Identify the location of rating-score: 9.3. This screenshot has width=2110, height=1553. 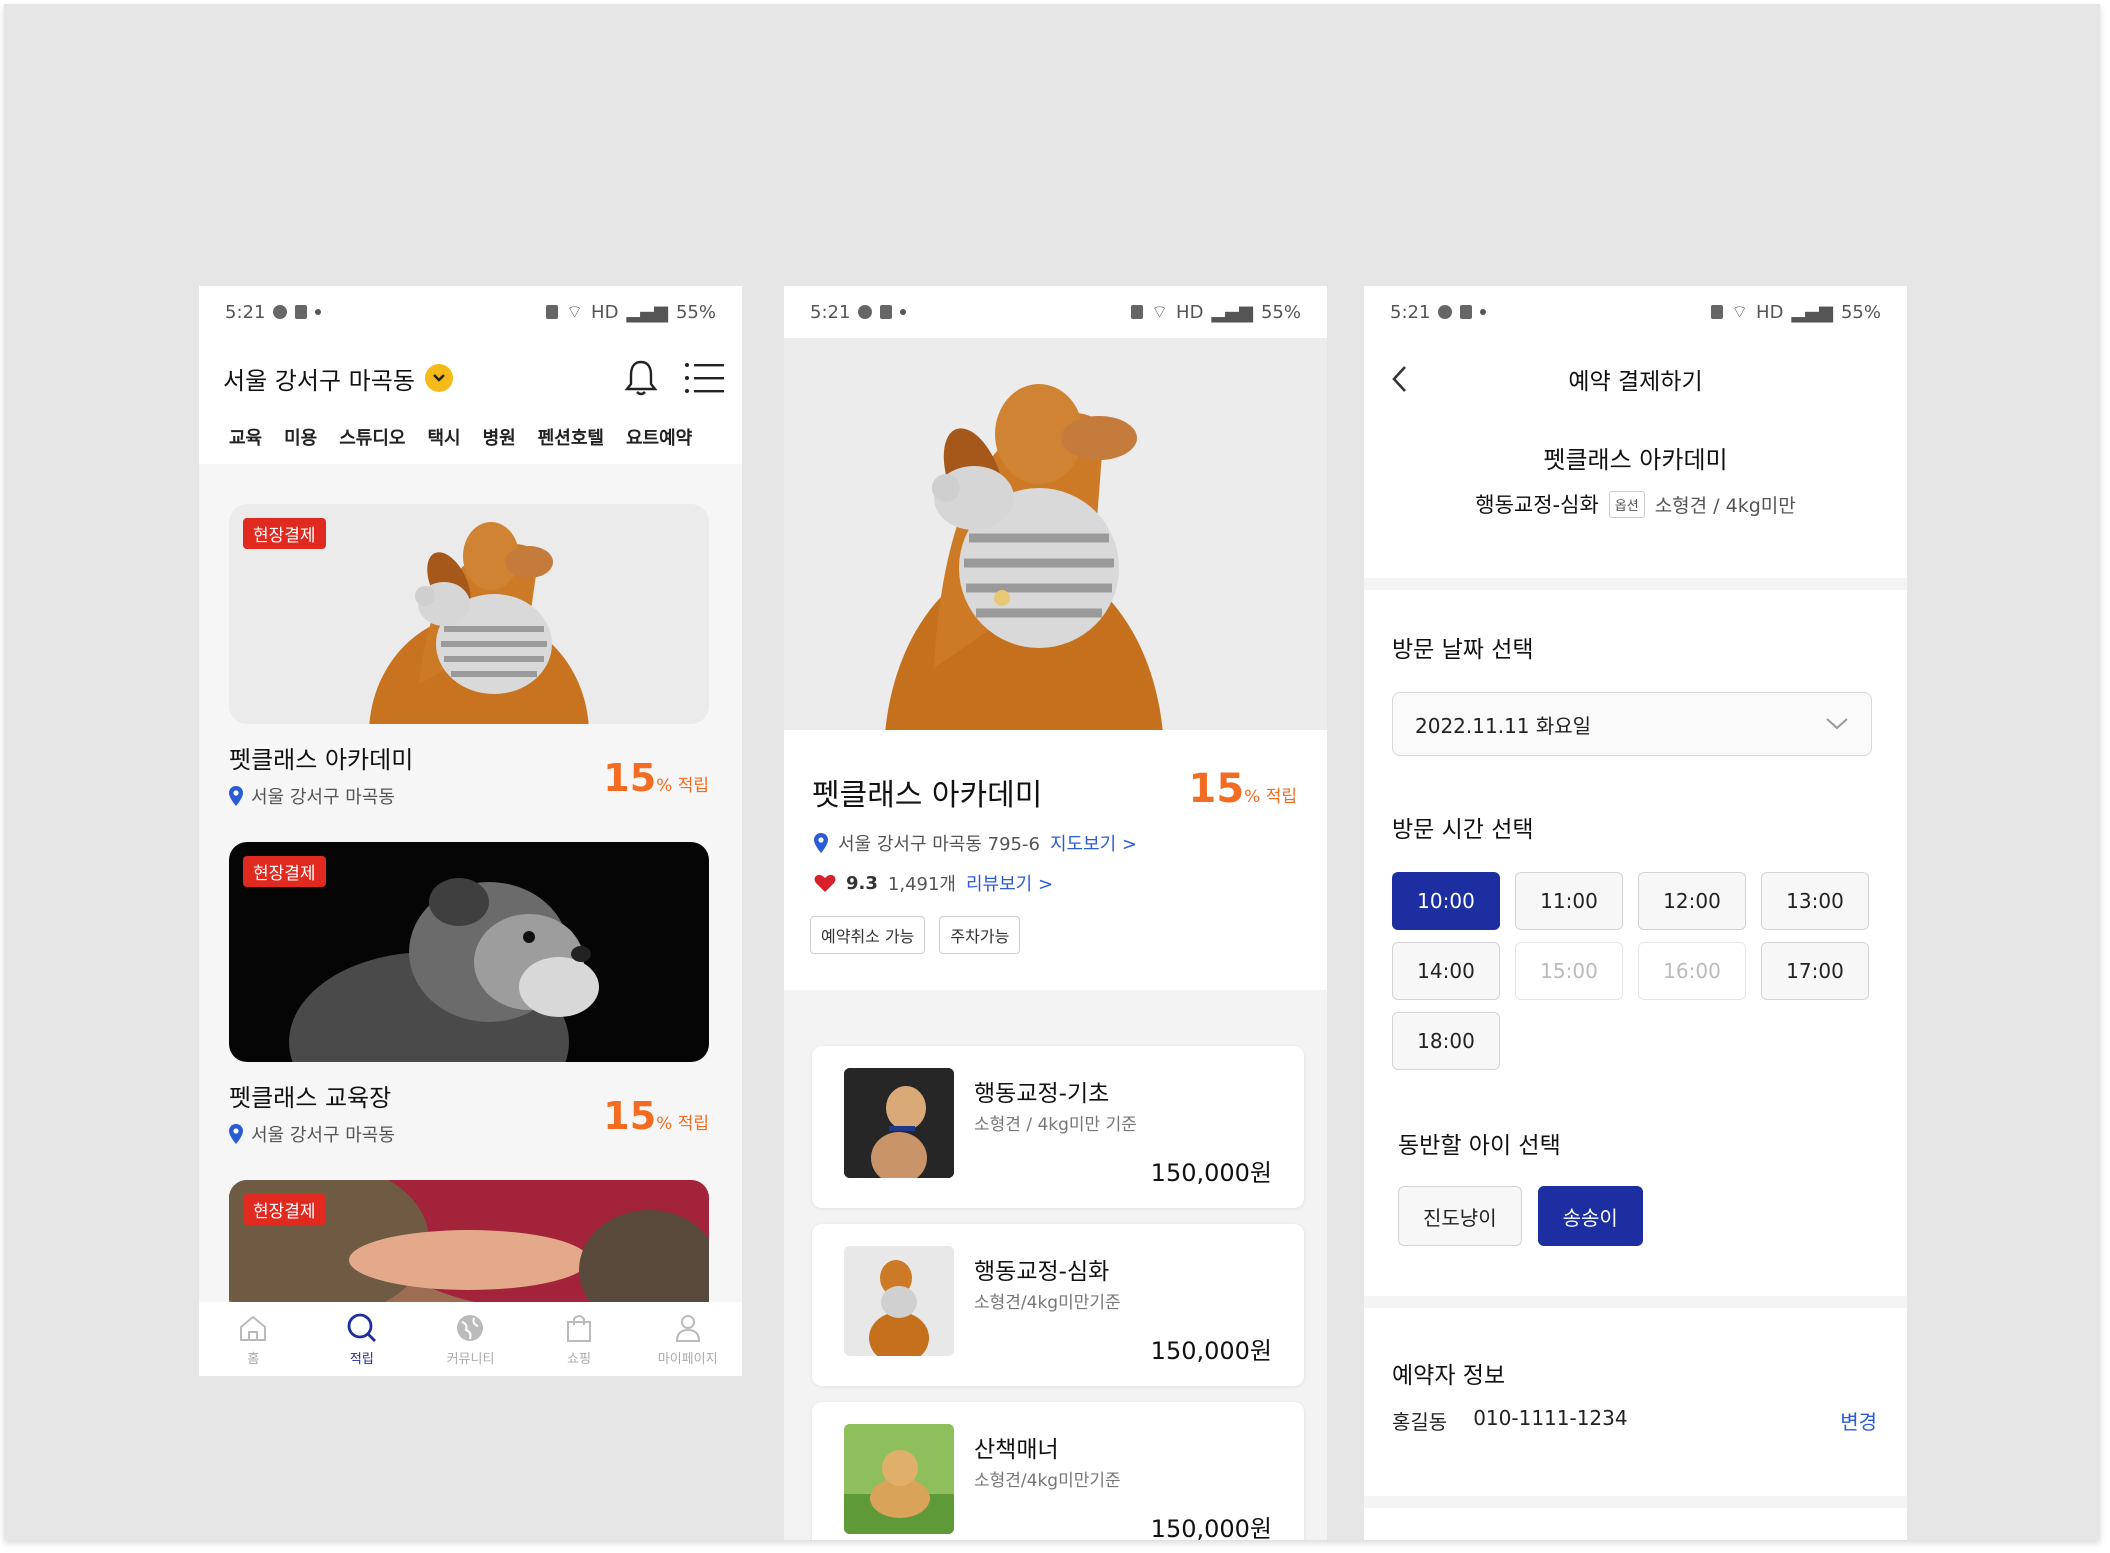
(862, 883).